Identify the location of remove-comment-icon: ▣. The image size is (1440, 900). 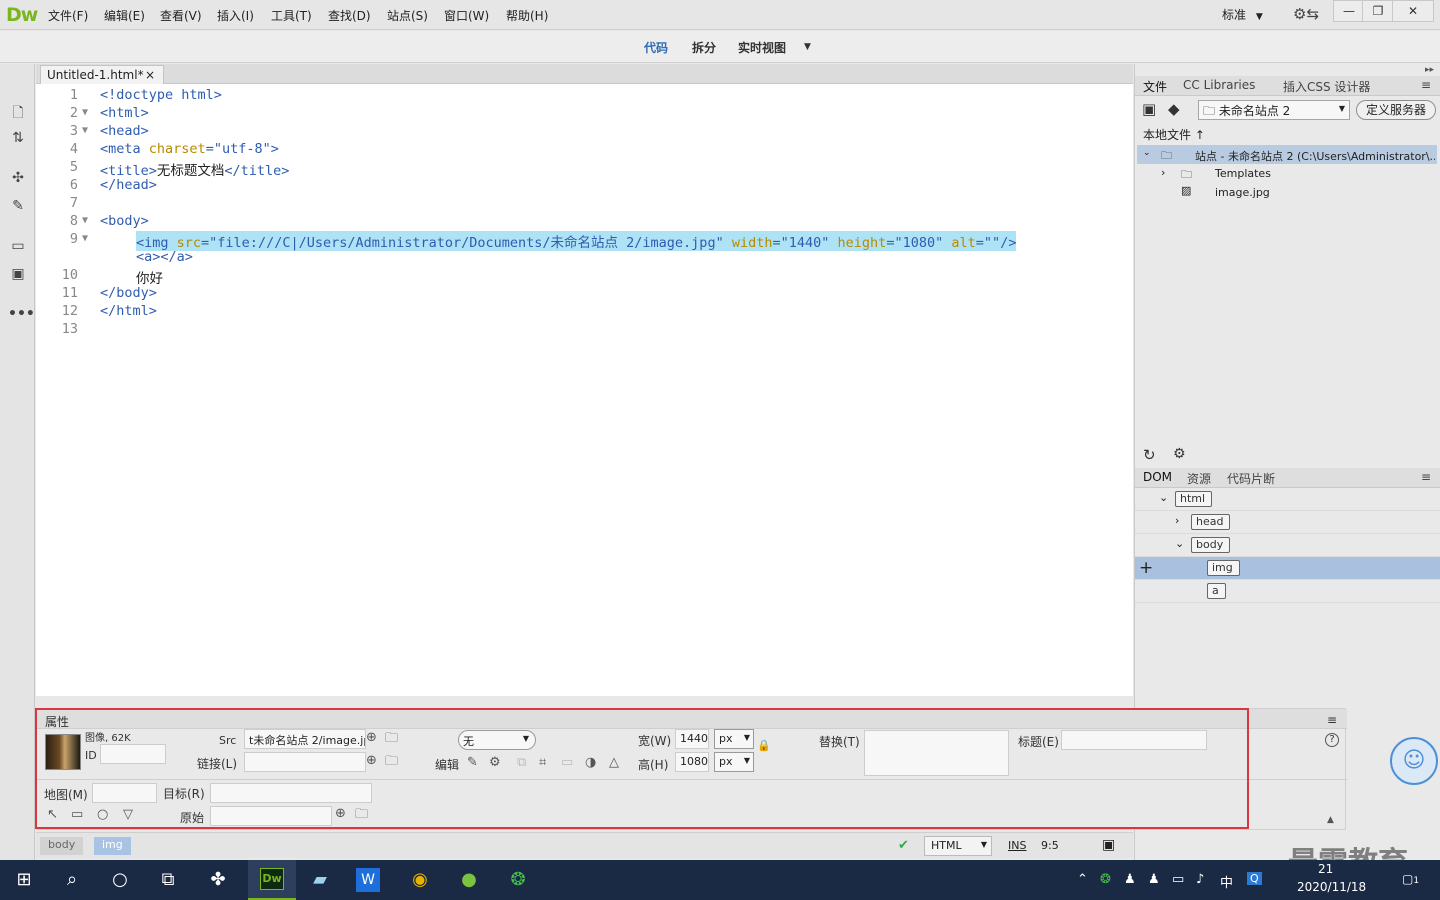
(18, 276).